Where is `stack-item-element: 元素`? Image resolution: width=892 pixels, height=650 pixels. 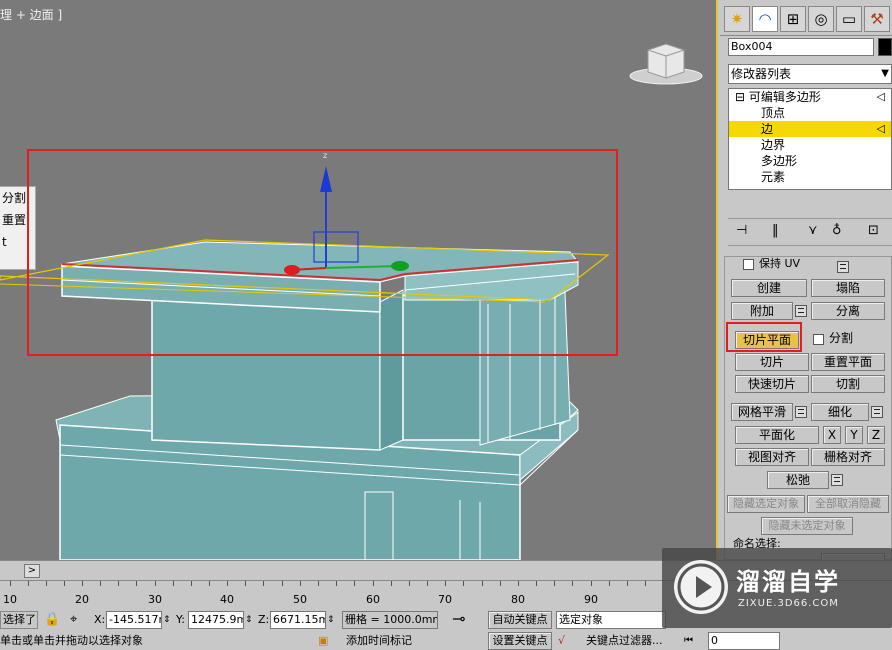
stack-item-element: 元素 is located at coordinates (810, 177).